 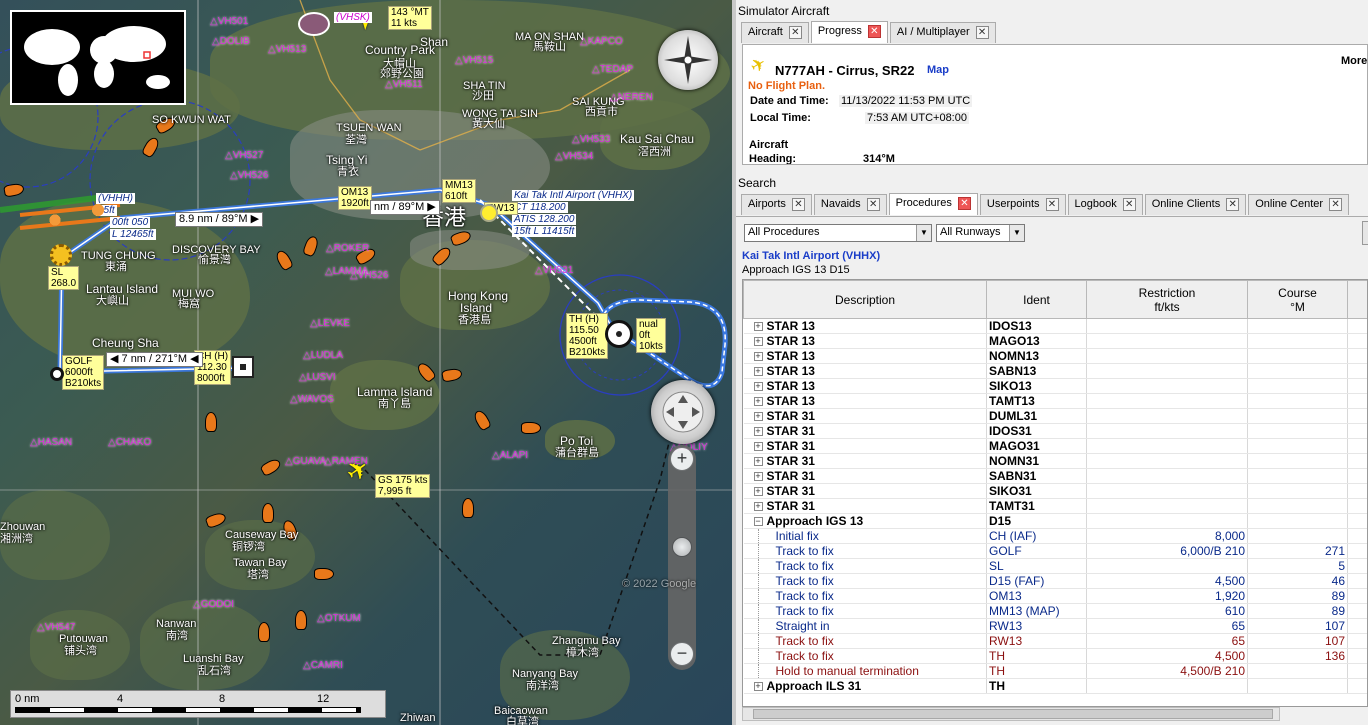 What do you see at coordinates (758, 522) in the screenshot?
I see `collapse-icon: −` at bounding box center [758, 522].